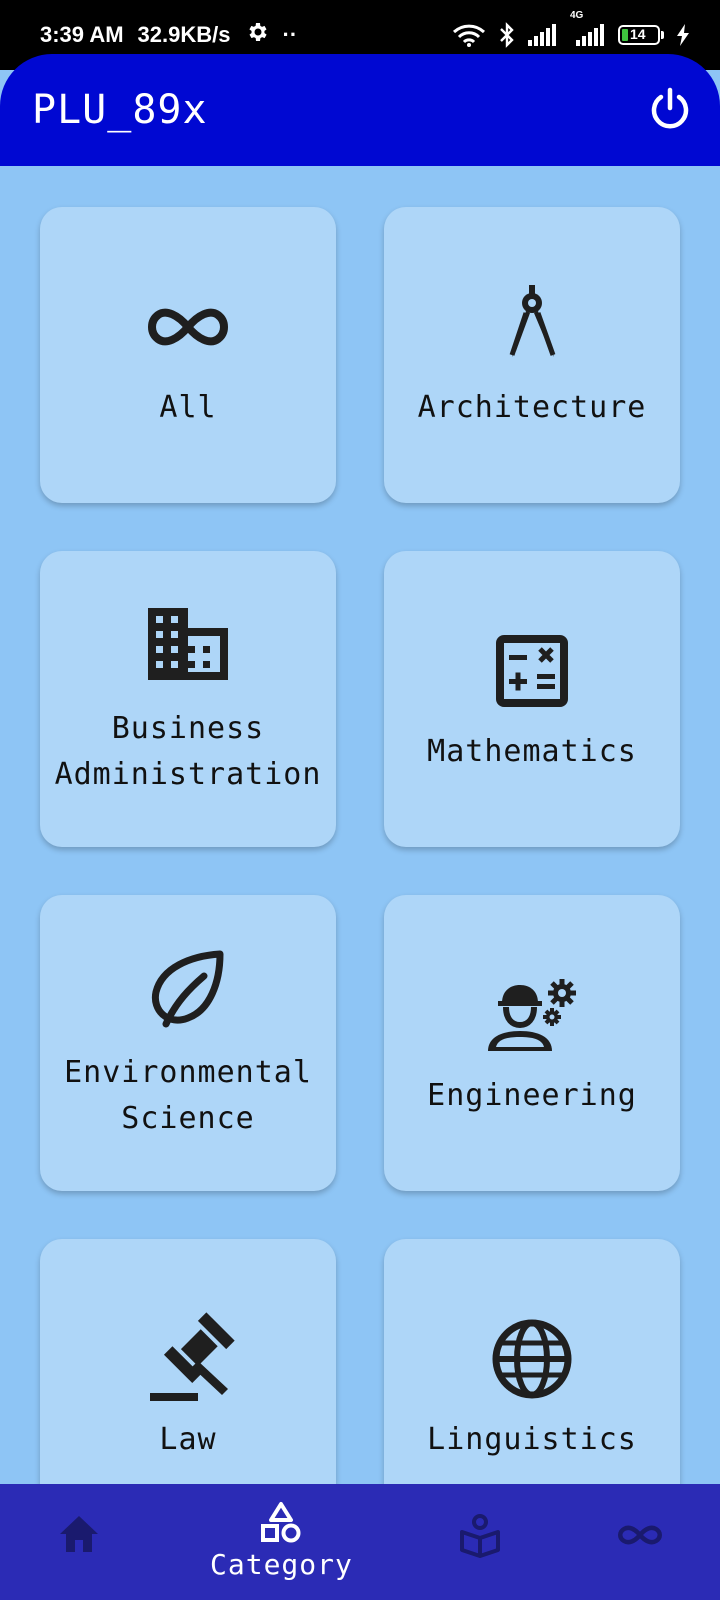 The height and width of the screenshot is (1600, 720). I want to click on category-card-engineering: Engineering, so click(532, 1043).